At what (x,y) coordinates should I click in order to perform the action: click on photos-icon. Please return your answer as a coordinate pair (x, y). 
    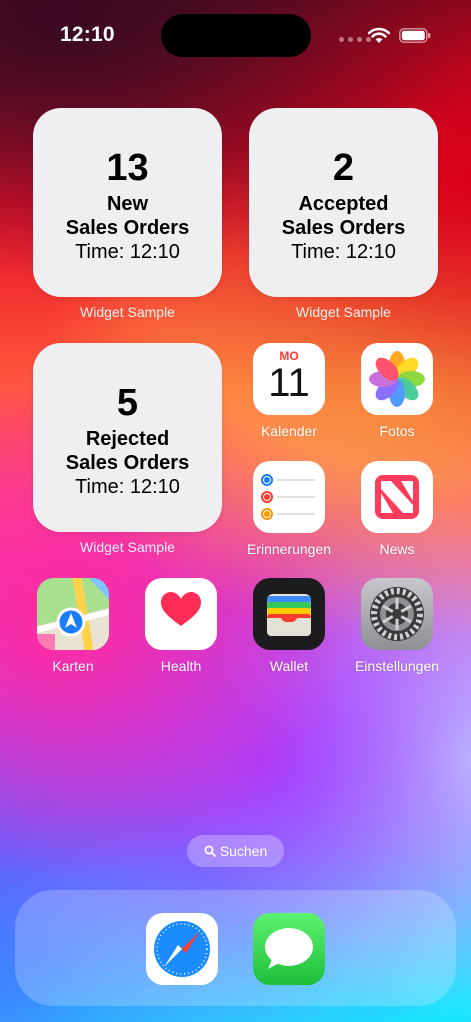
    Looking at the image, I should click on (397, 379).